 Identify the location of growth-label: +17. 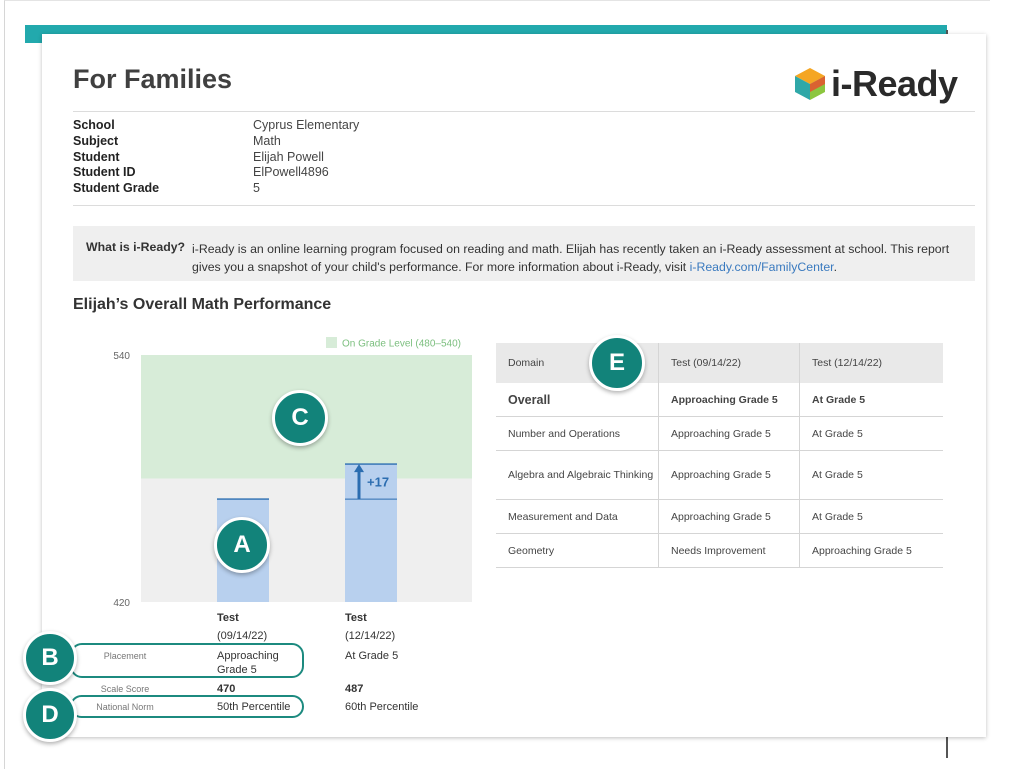
(378, 482).